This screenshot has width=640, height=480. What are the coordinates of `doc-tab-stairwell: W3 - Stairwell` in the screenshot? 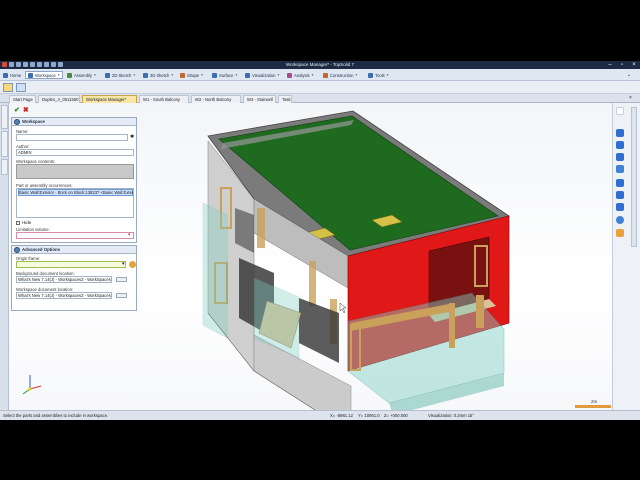 It's located at (259, 99).